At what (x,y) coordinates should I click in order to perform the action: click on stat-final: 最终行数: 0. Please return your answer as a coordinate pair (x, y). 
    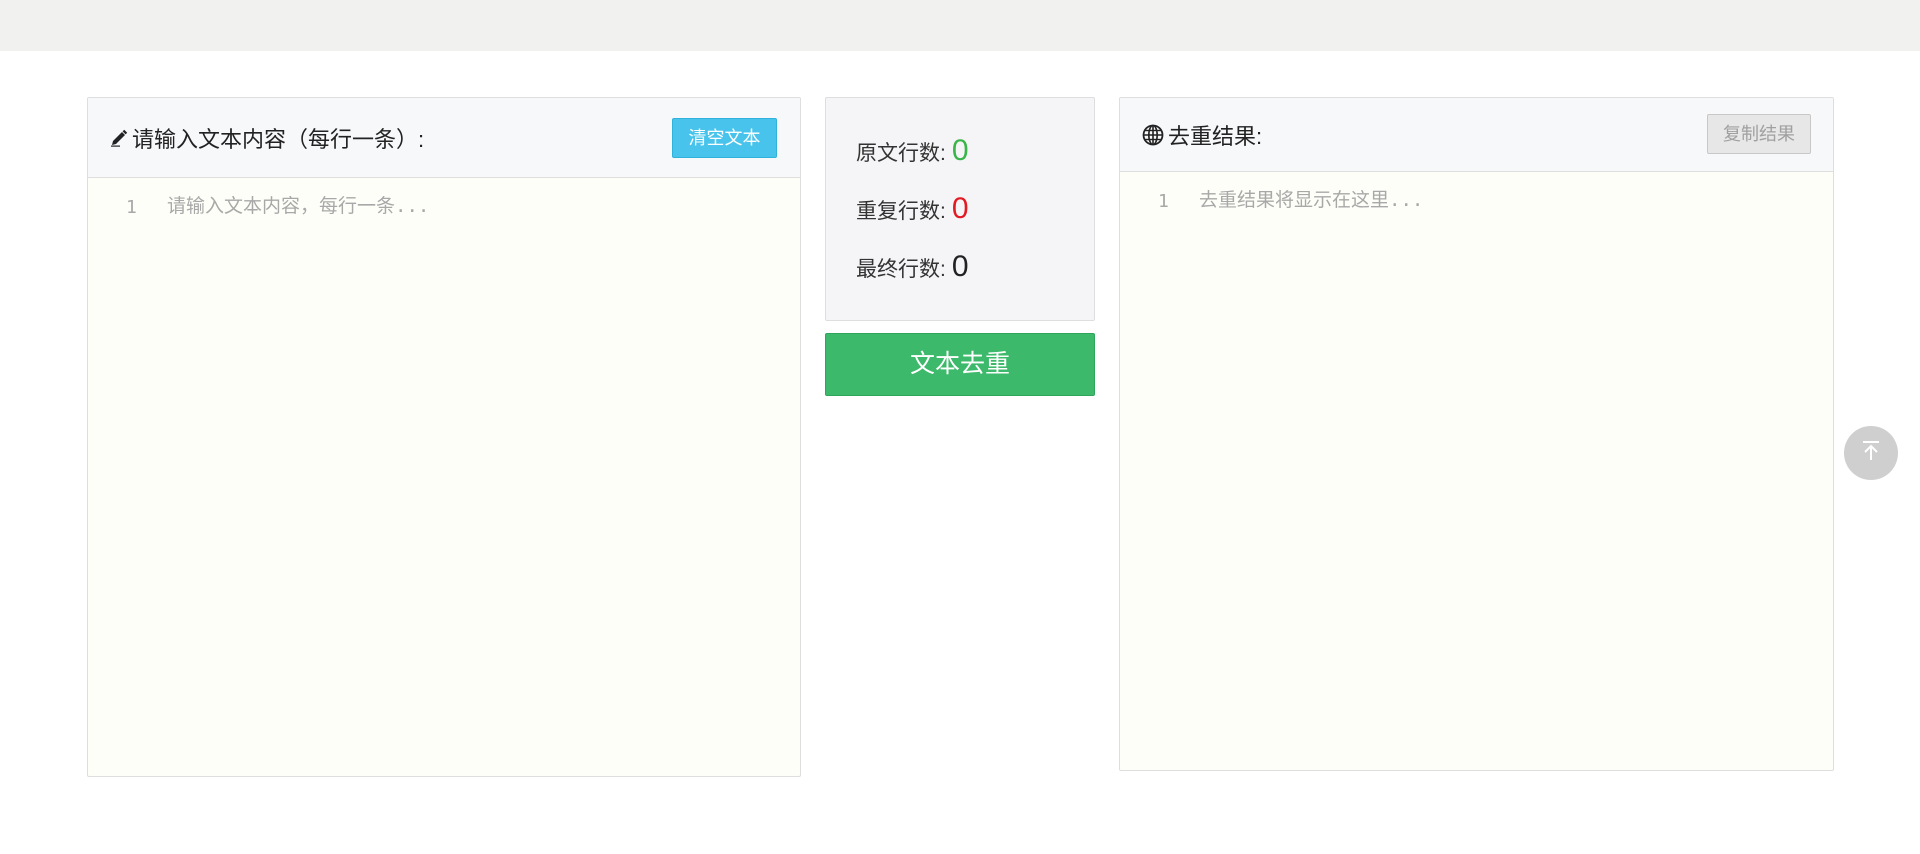
    Looking at the image, I should click on (912, 267).